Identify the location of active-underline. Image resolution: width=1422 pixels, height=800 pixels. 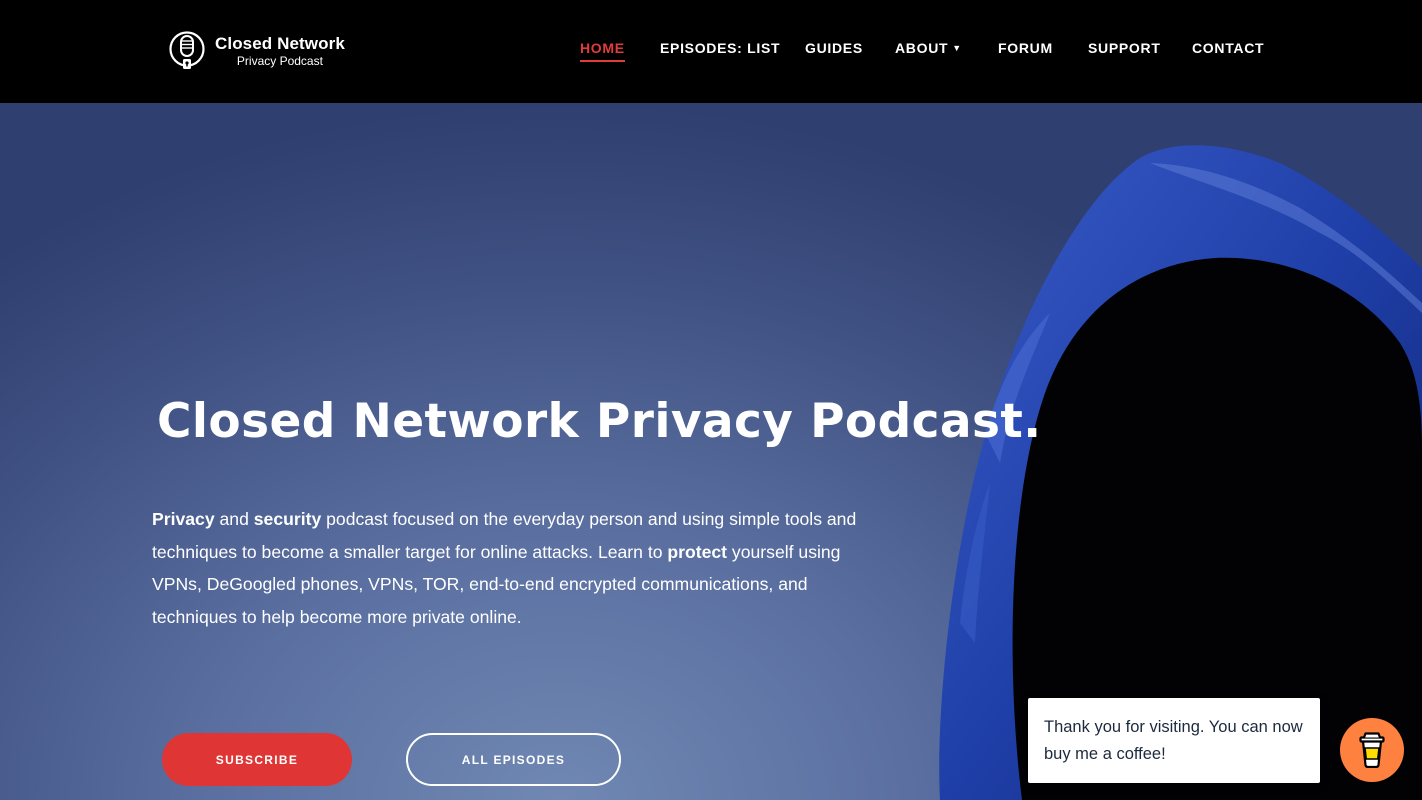
(602, 61).